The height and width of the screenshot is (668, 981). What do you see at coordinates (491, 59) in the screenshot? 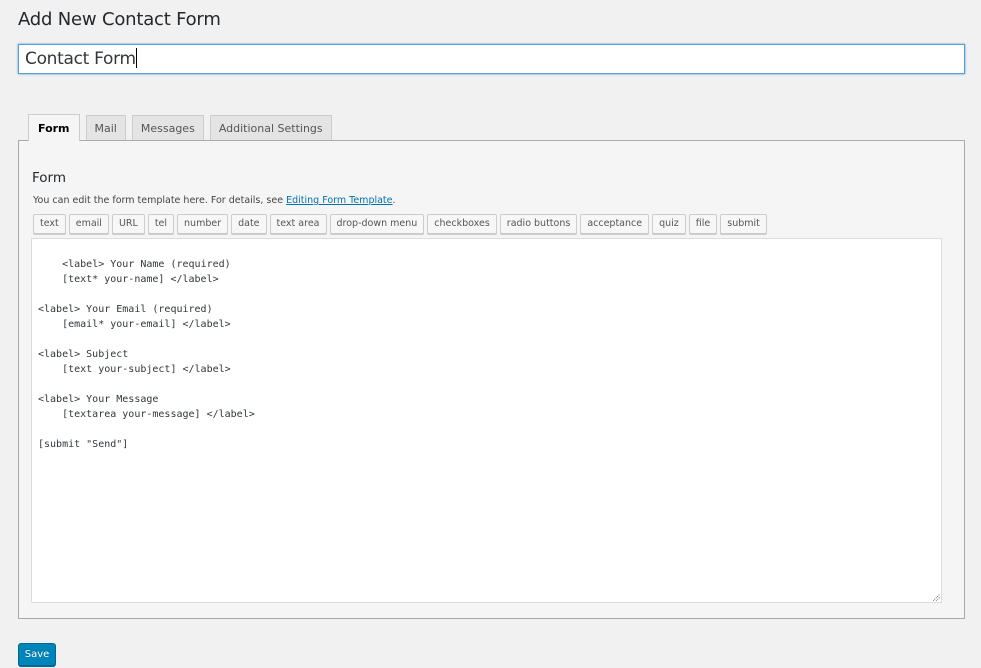
I see `form-title-input: Contact Form` at bounding box center [491, 59].